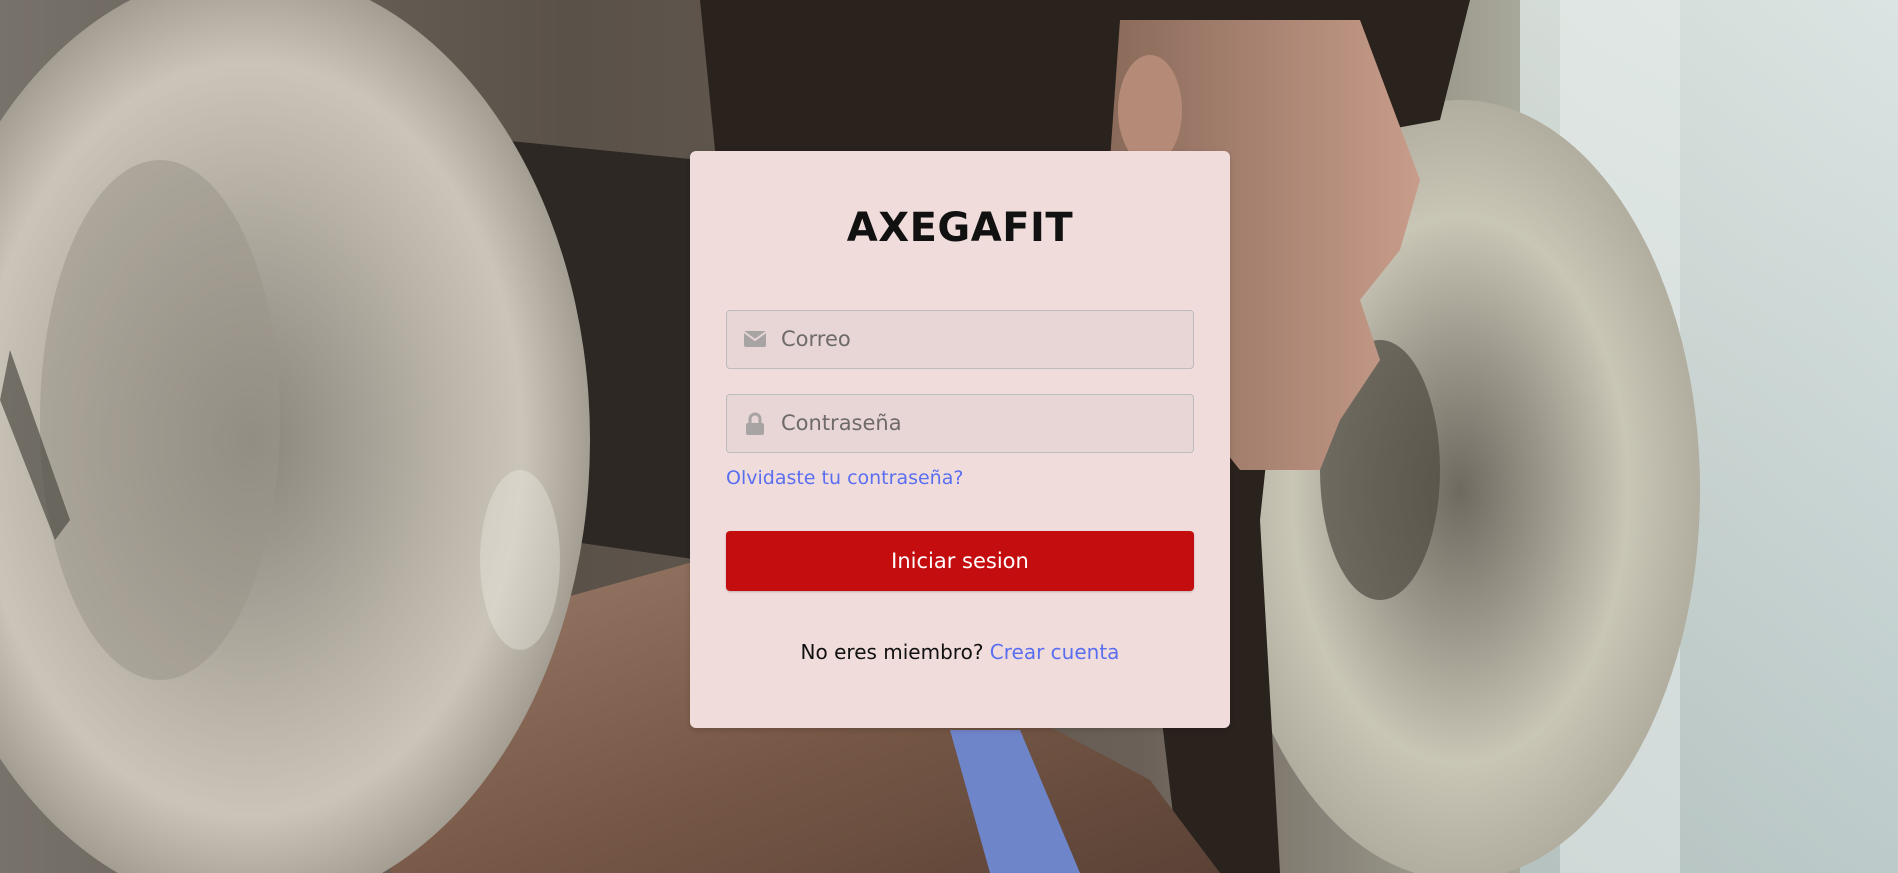 Image resolution: width=1898 pixels, height=873 pixels. What do you see at coordinates (981, 423) in the screenshot?
I see `password-input` at bounding box center [981, 423].